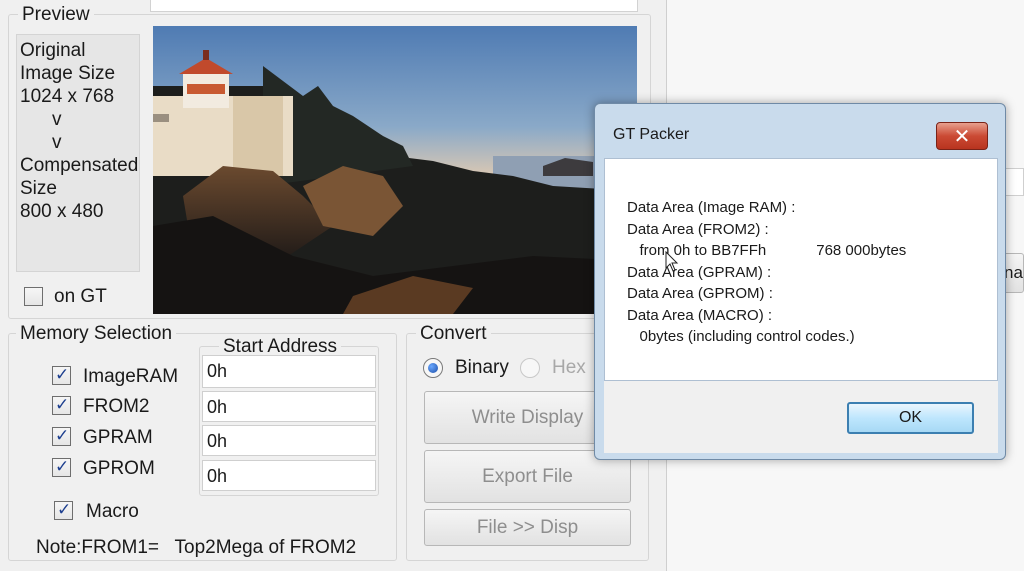  I want to click on on-gt-label: on GT, so click(80, 296).